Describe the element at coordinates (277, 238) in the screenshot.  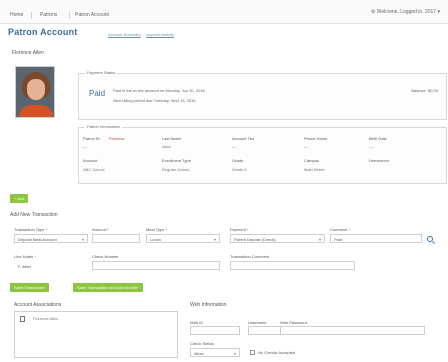
I see `payment-select: Parent Deposit (Check) ▾` at that location.